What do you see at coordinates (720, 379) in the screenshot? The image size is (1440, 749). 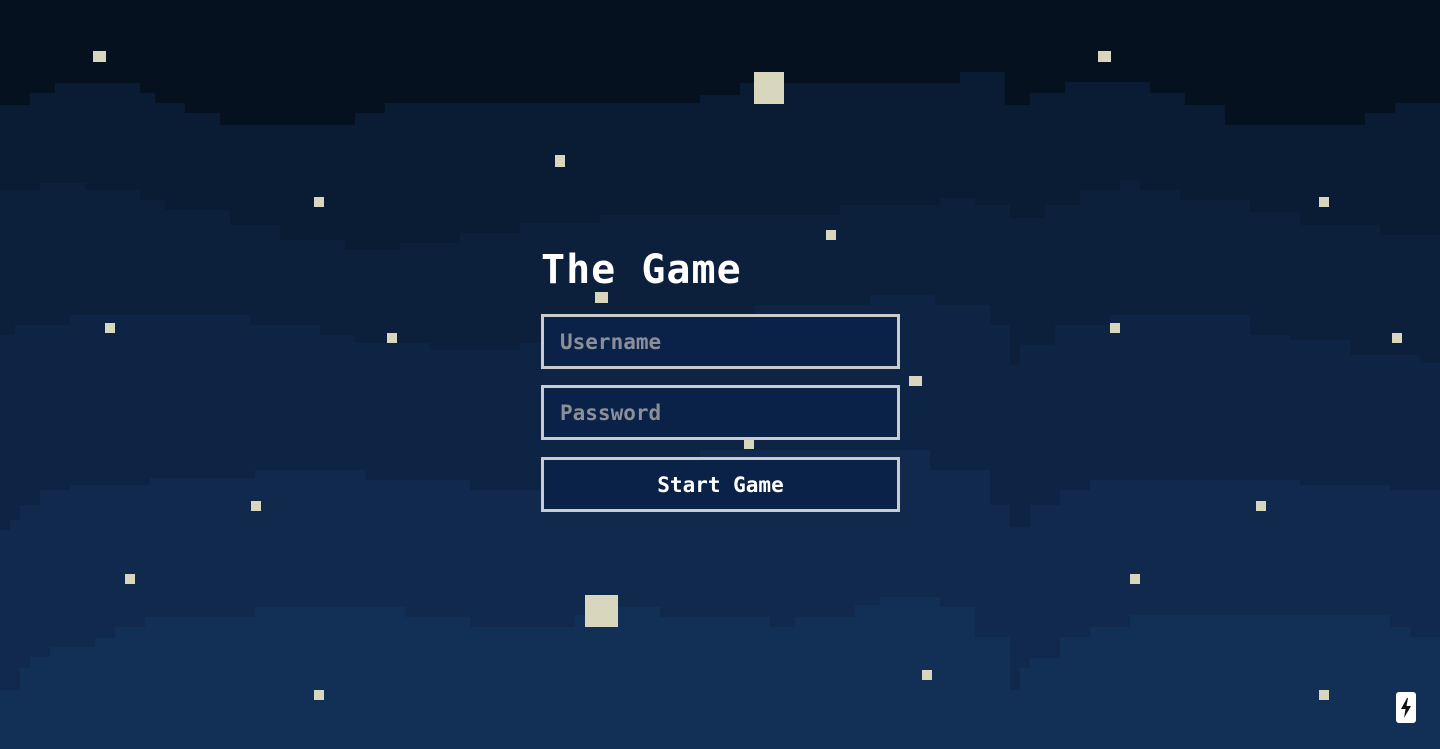 I see `login-form: The Game Start Game` at bounding box center [720, 379].